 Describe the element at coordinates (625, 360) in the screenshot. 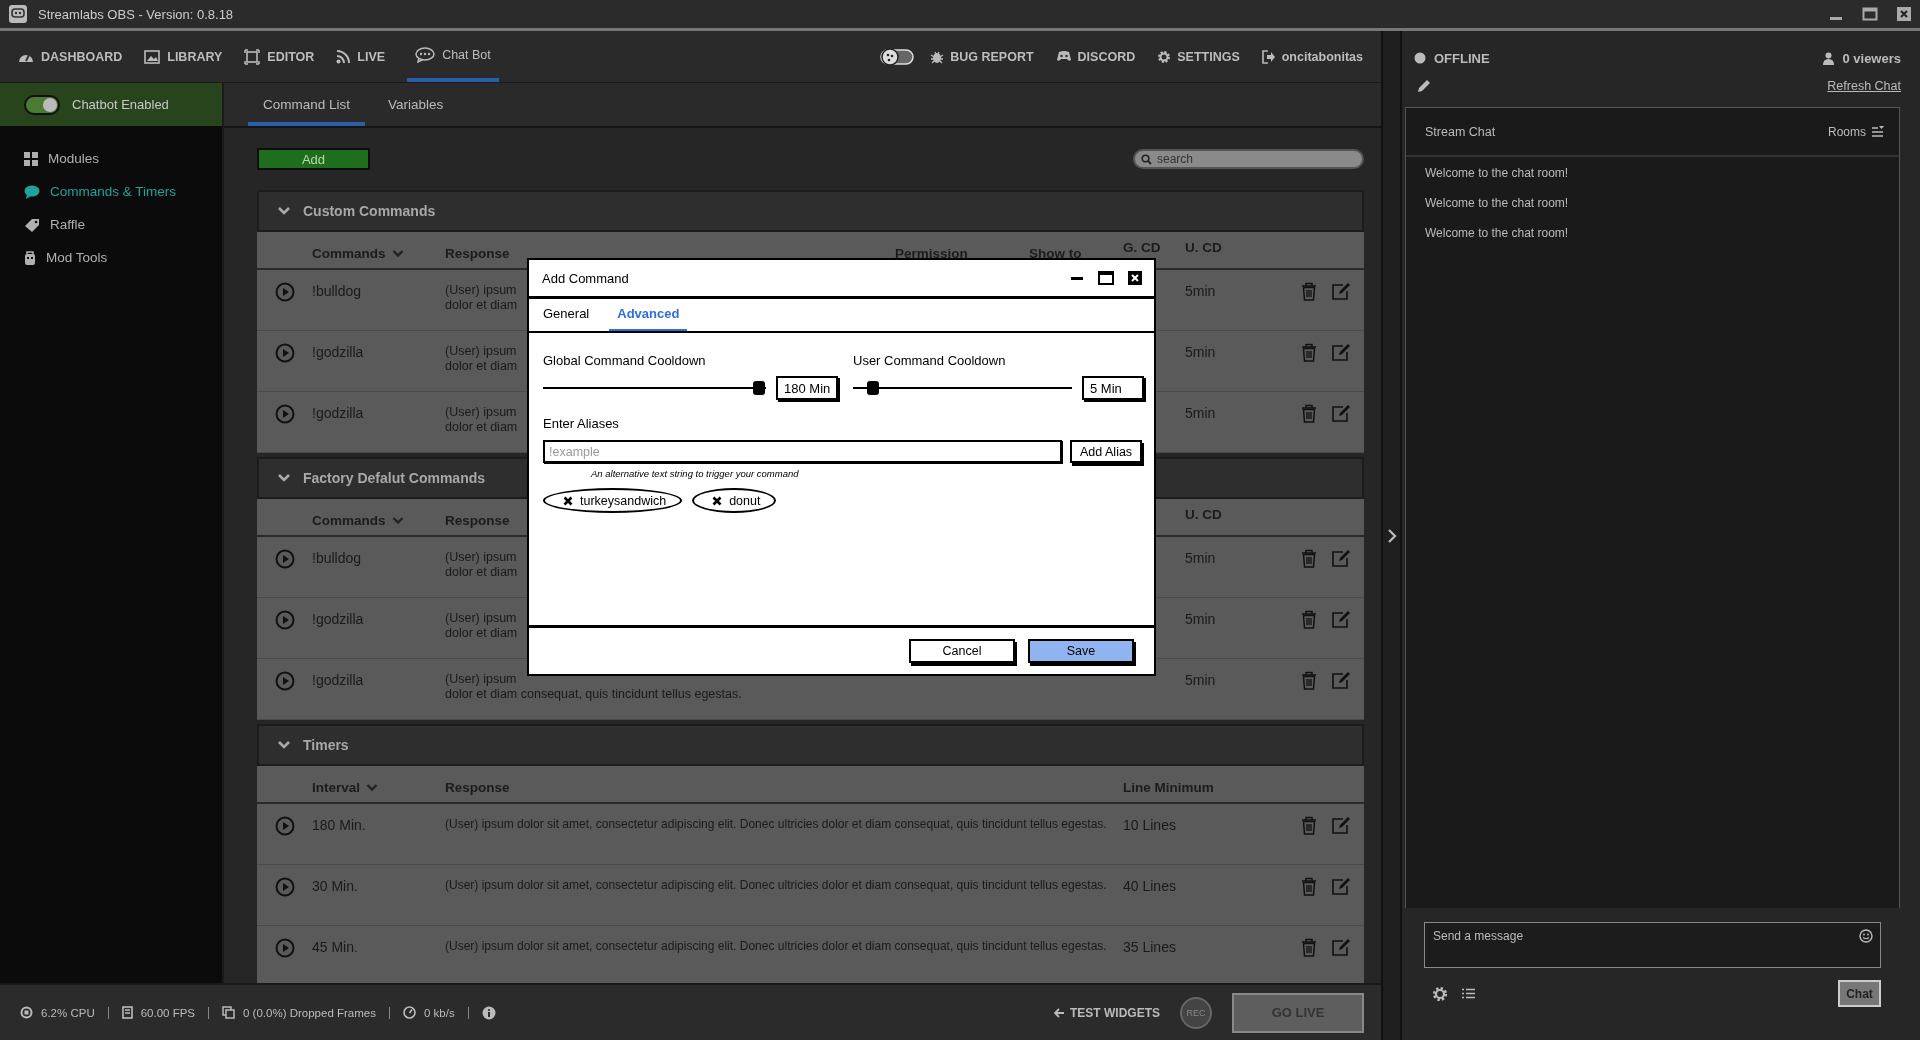

I see `field-label: Global Command Cooldown` at that location.